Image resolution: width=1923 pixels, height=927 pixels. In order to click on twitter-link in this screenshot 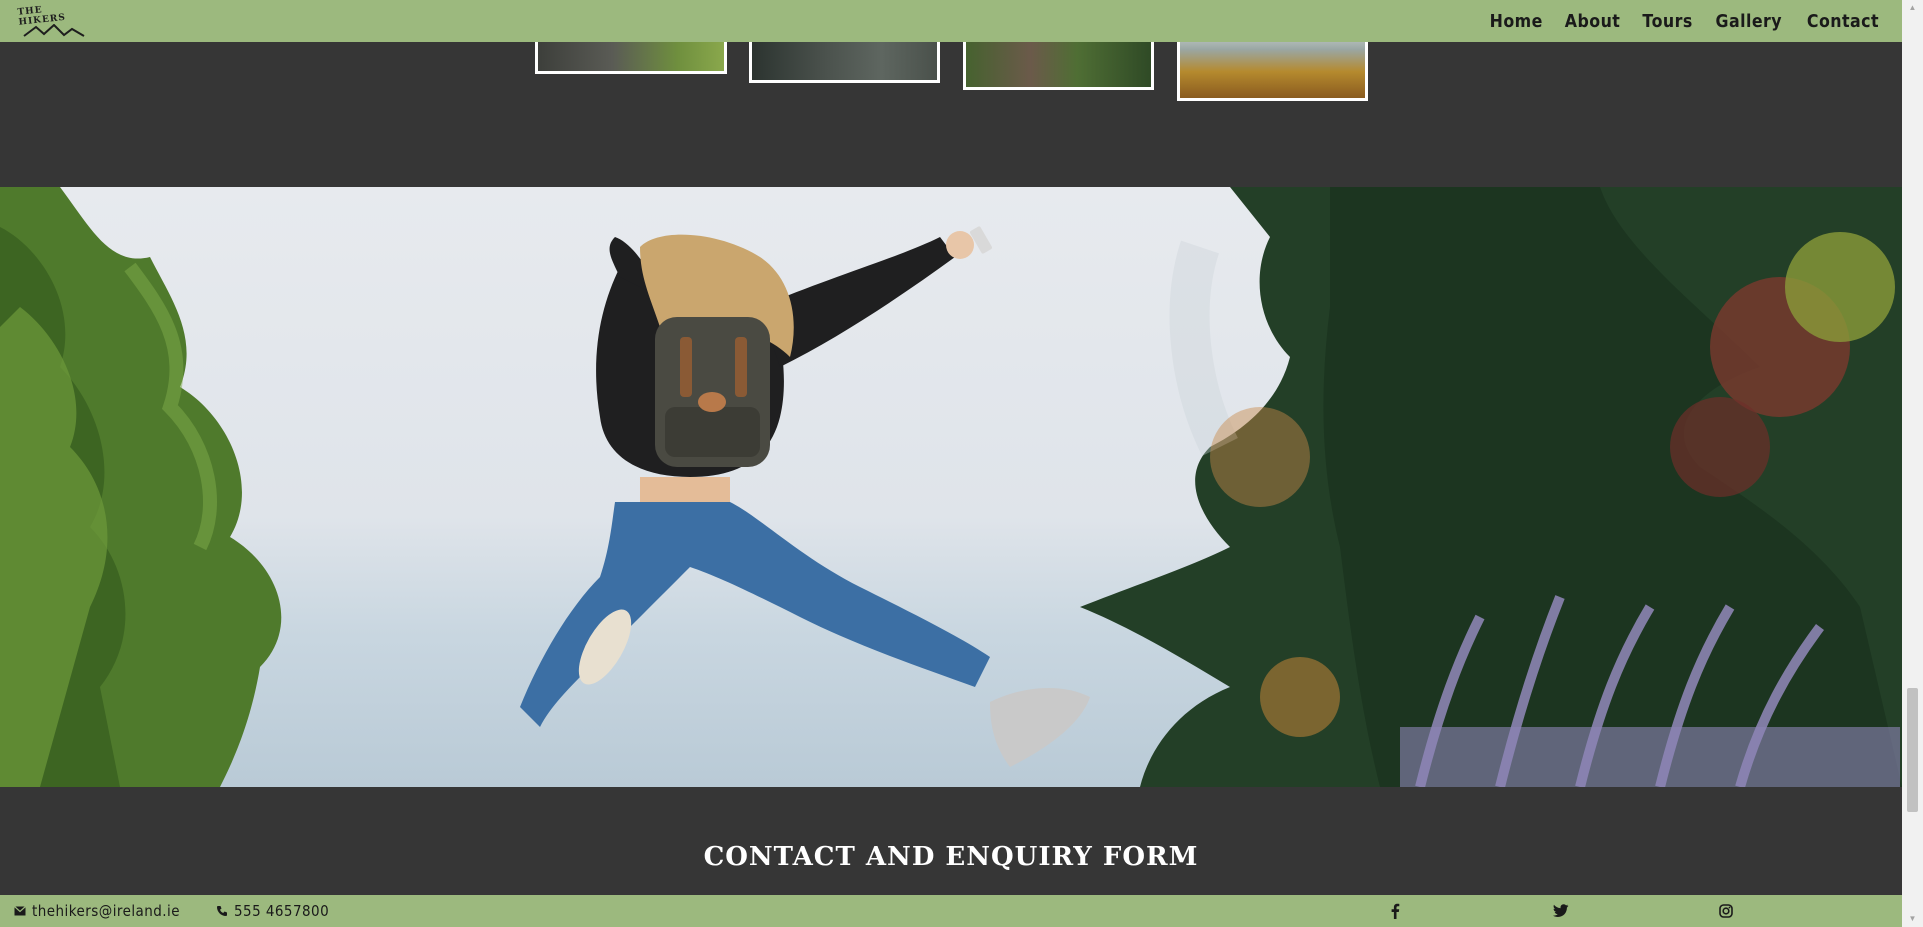, I will do `click(1561, 911)`.